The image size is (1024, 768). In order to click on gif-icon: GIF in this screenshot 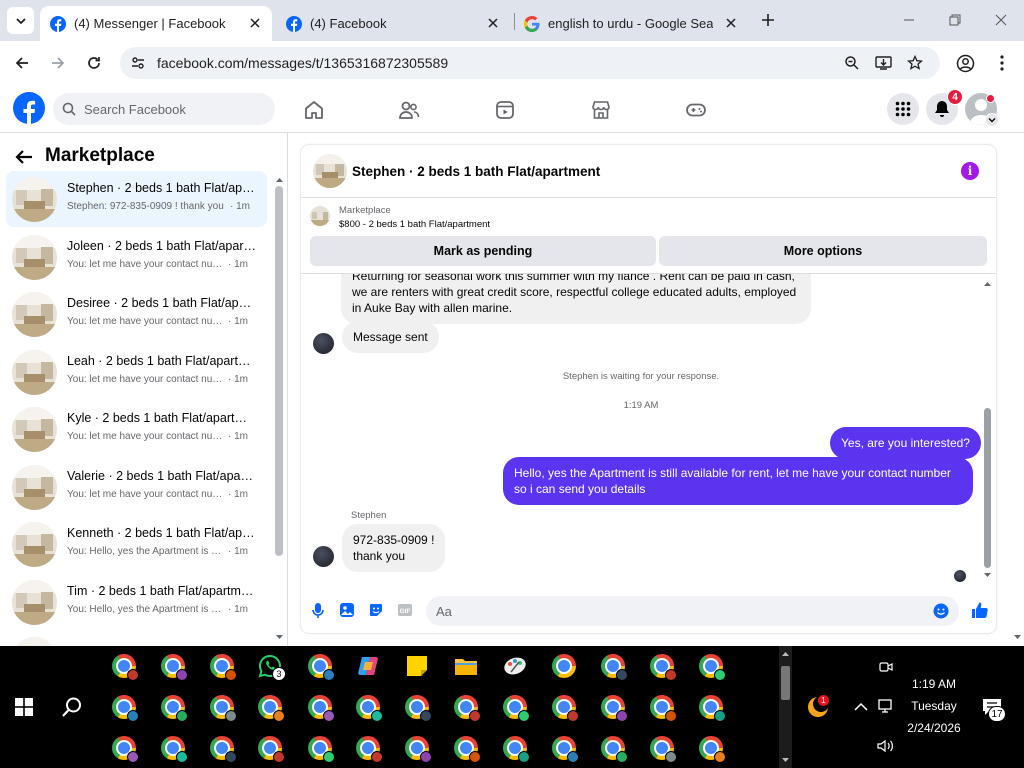, I will do `click(405, 610)`.